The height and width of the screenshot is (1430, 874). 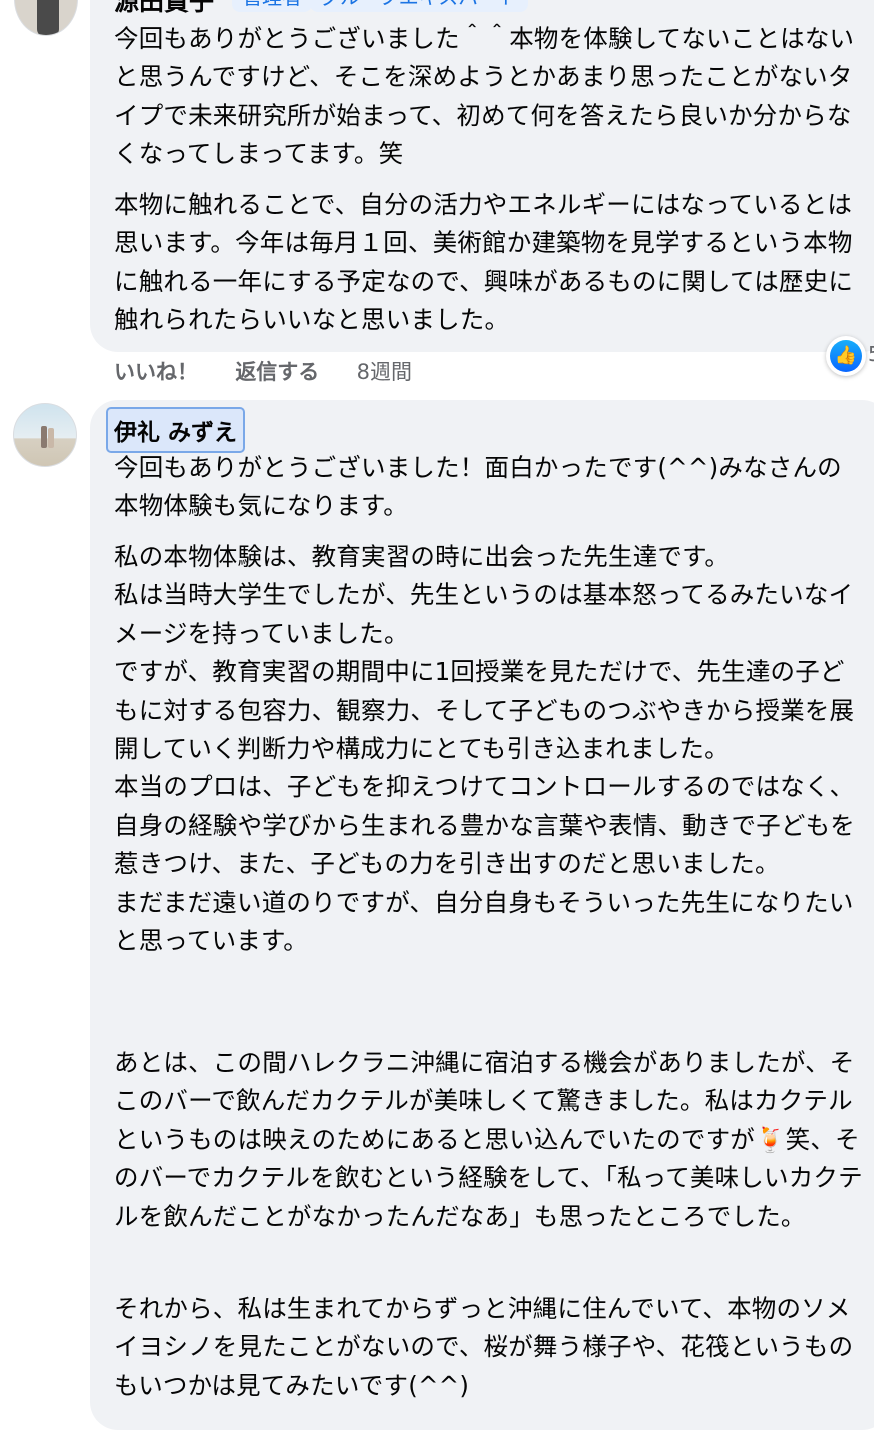 I want to click on reply-button: 返信する, so click(x=277, y=372).